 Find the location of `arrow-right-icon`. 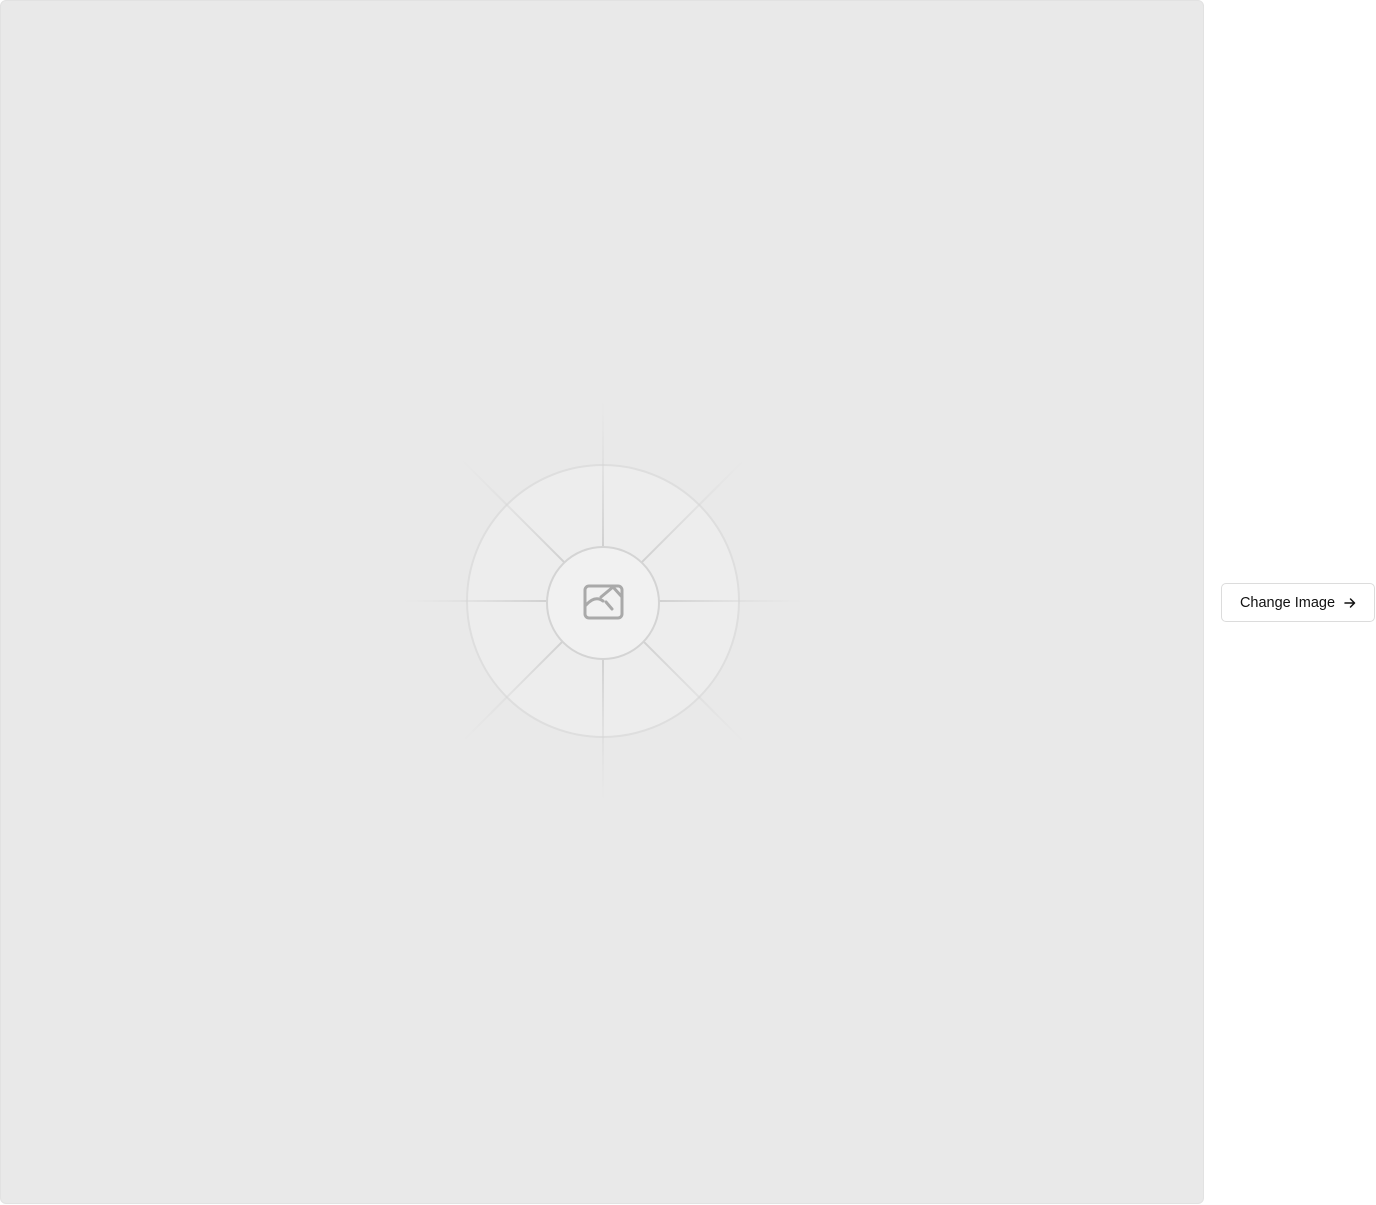

arrow-right-icon is located at coordinates (1350, 603).